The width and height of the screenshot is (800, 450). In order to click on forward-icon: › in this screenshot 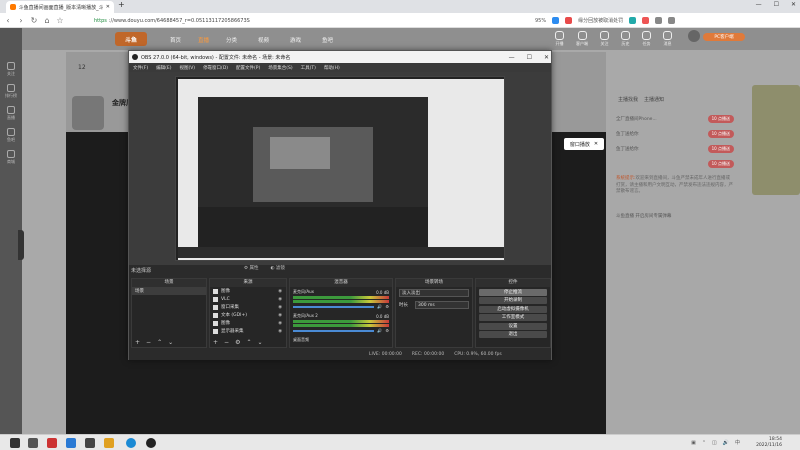, I will do `click(21, 20)`.